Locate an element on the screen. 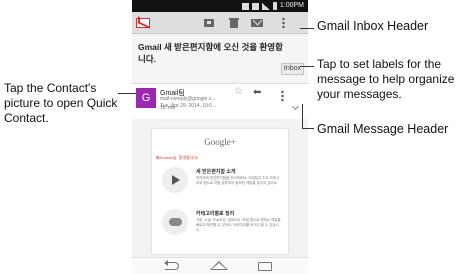  message-overflow-dots is located at coordinates (282, 96).